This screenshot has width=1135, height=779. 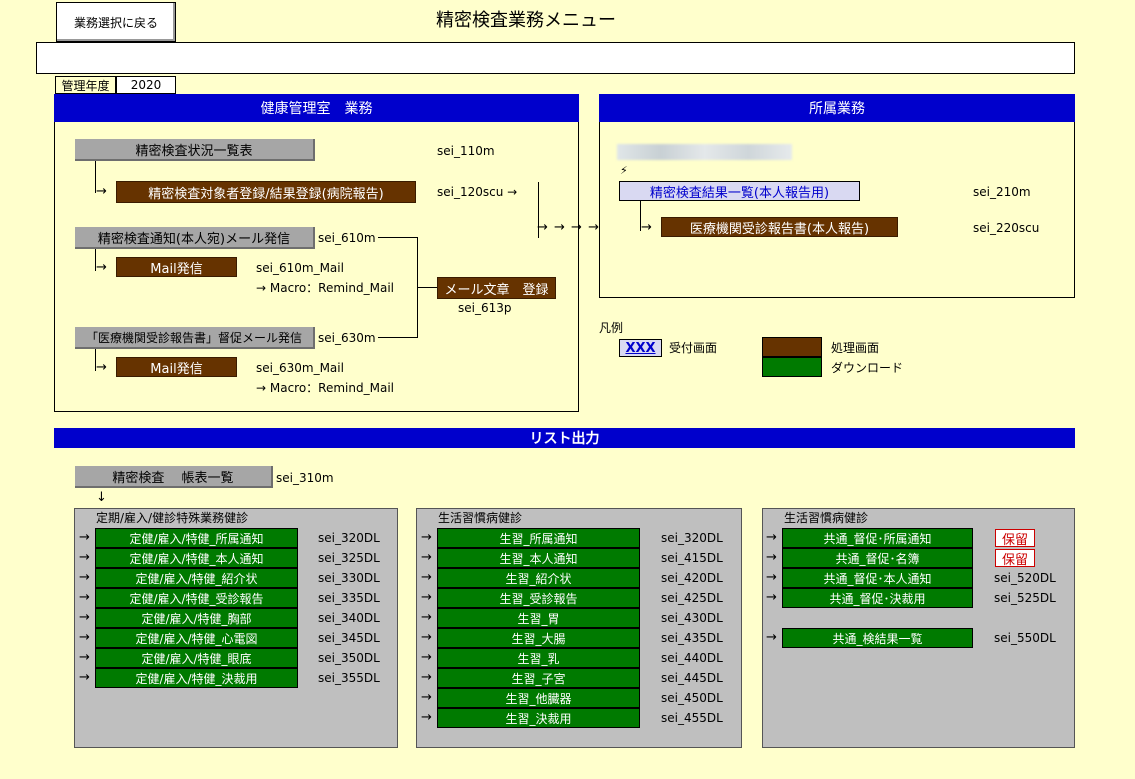 I want to click on mail-send-1-macro: → Macro：Remind_Mail, so click(x=325, y=288).